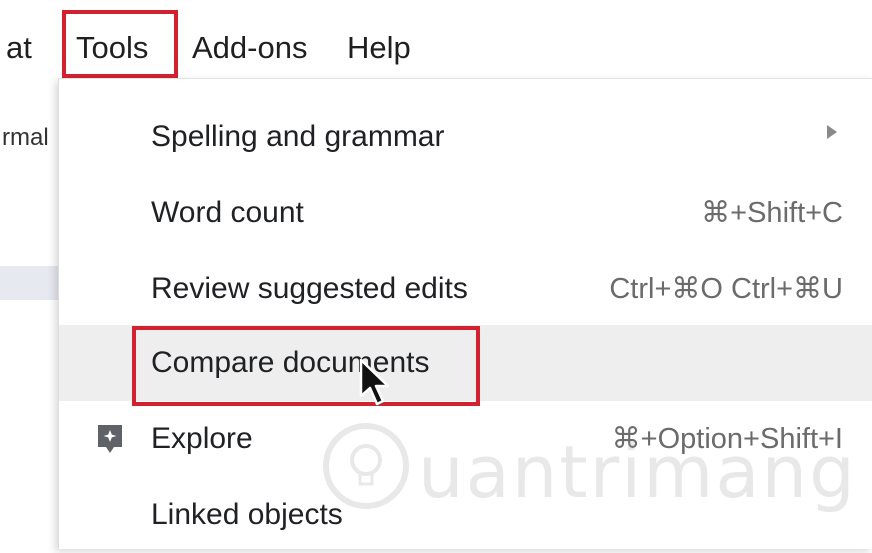 This screenshot has width=872, height=553. What do you see at coordinates (298, 136) in the screenshot?
I see `menu-item-label: Spelling and grammar` at bounding box center [298, 136].